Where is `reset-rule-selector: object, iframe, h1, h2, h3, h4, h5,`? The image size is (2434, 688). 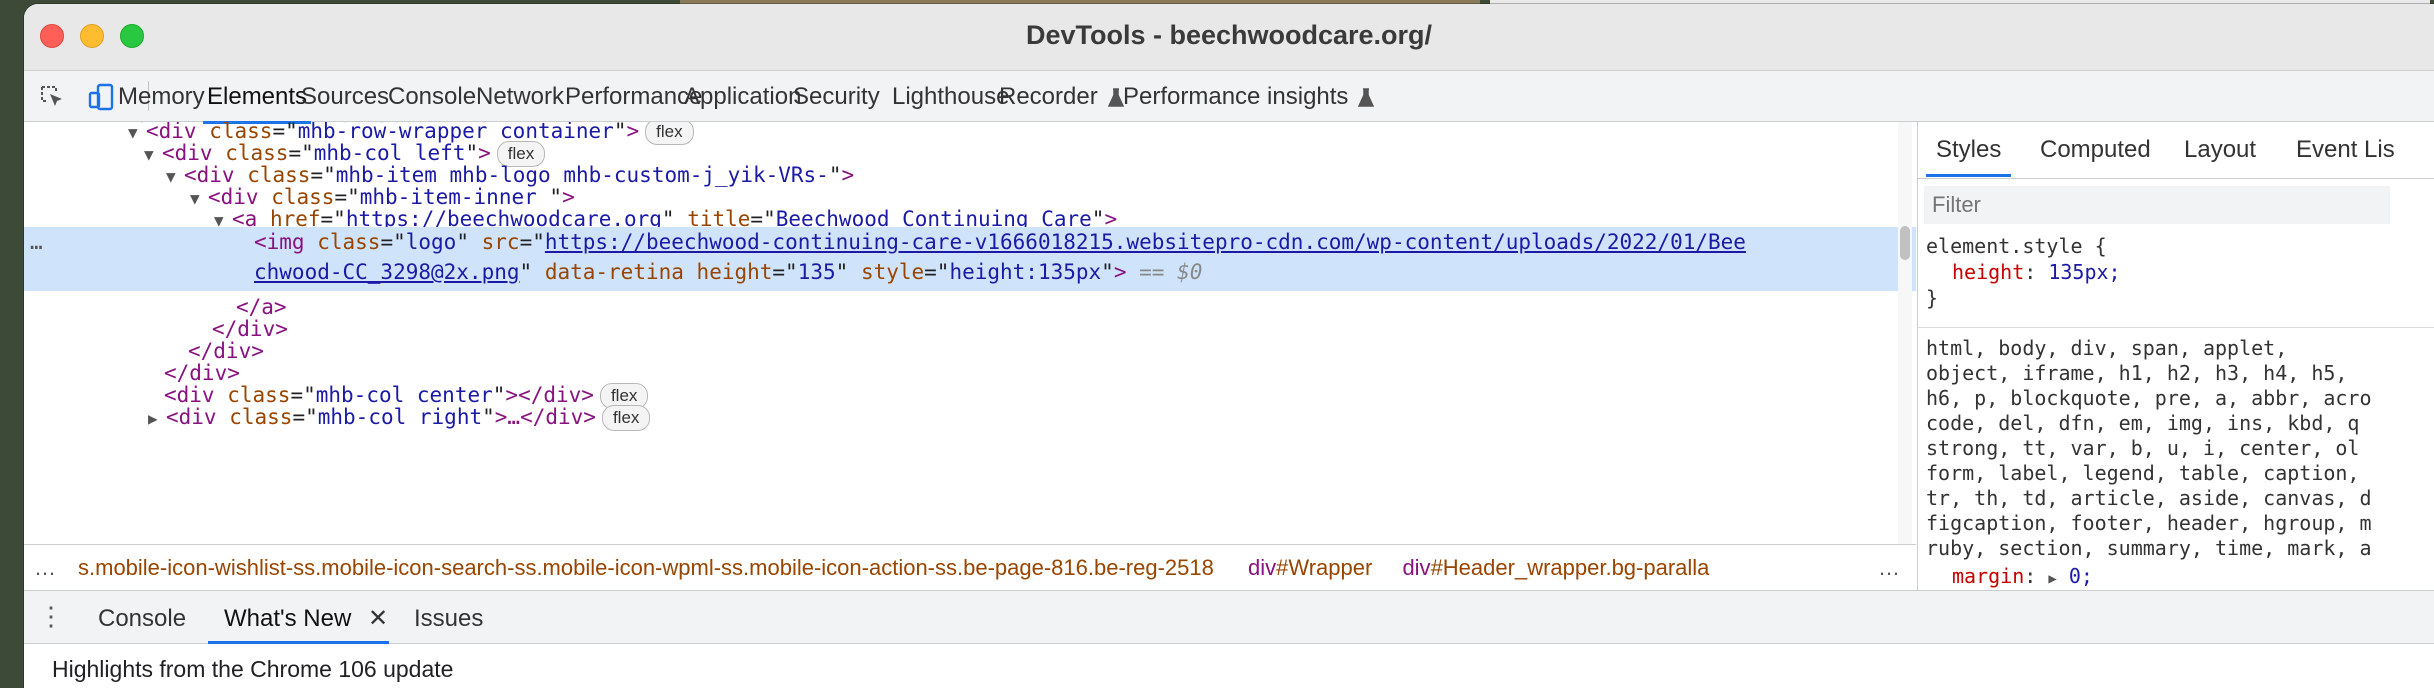 reset-rule-selector: object, iframe, h1, h2, h3, h4, h5, is located at coordinates (2136, 373).